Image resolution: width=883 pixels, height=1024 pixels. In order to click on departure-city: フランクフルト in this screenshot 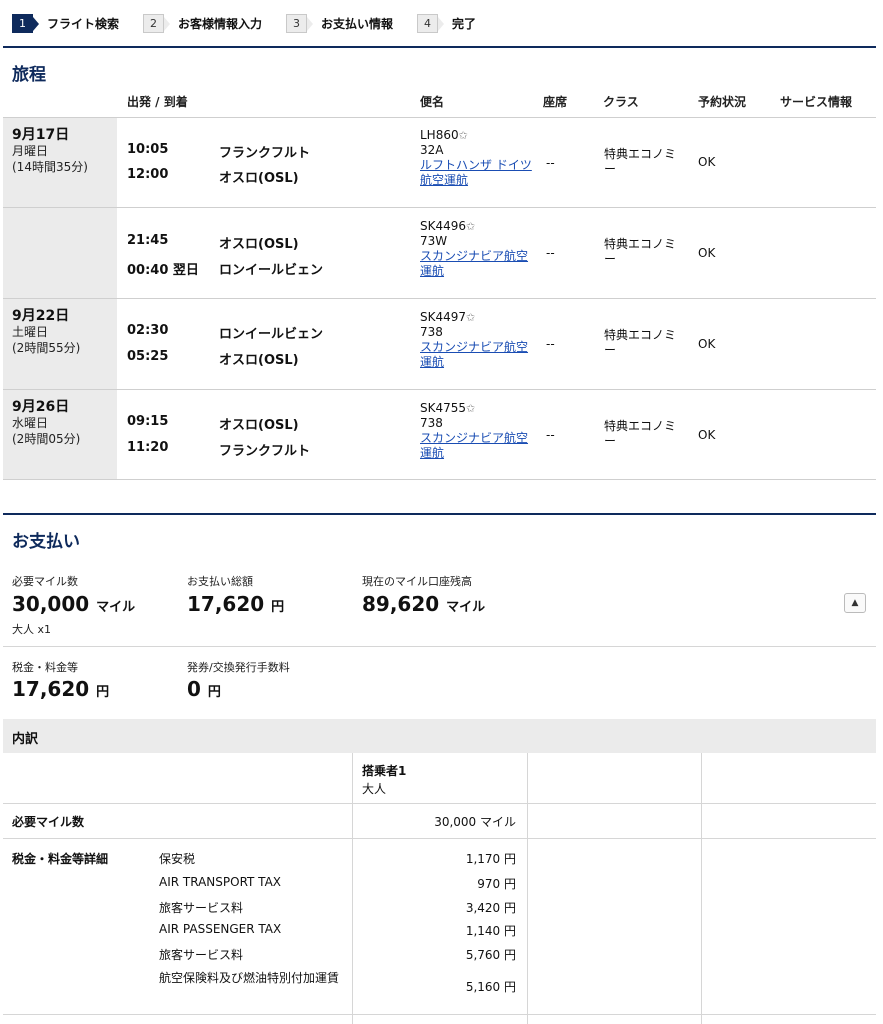, I will do `click(265, 153)`.